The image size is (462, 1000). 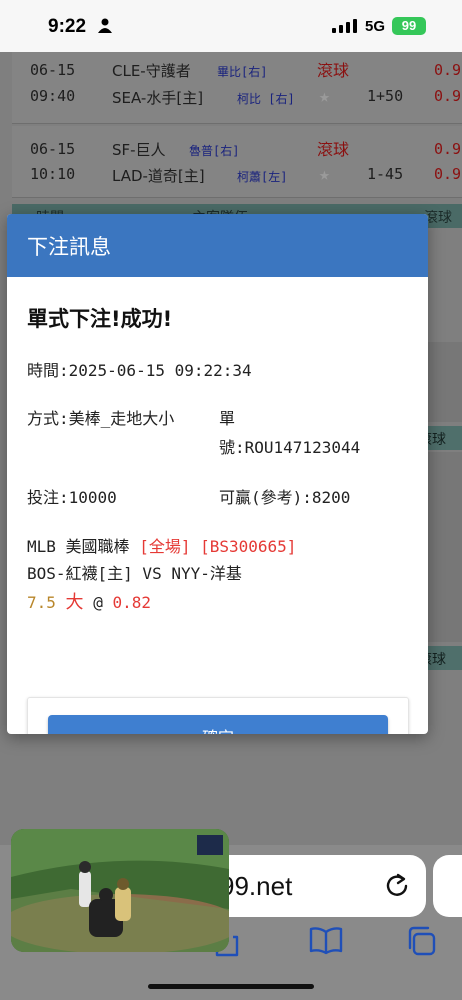 I want to click on period: [全場], so click(x=165, y=546).